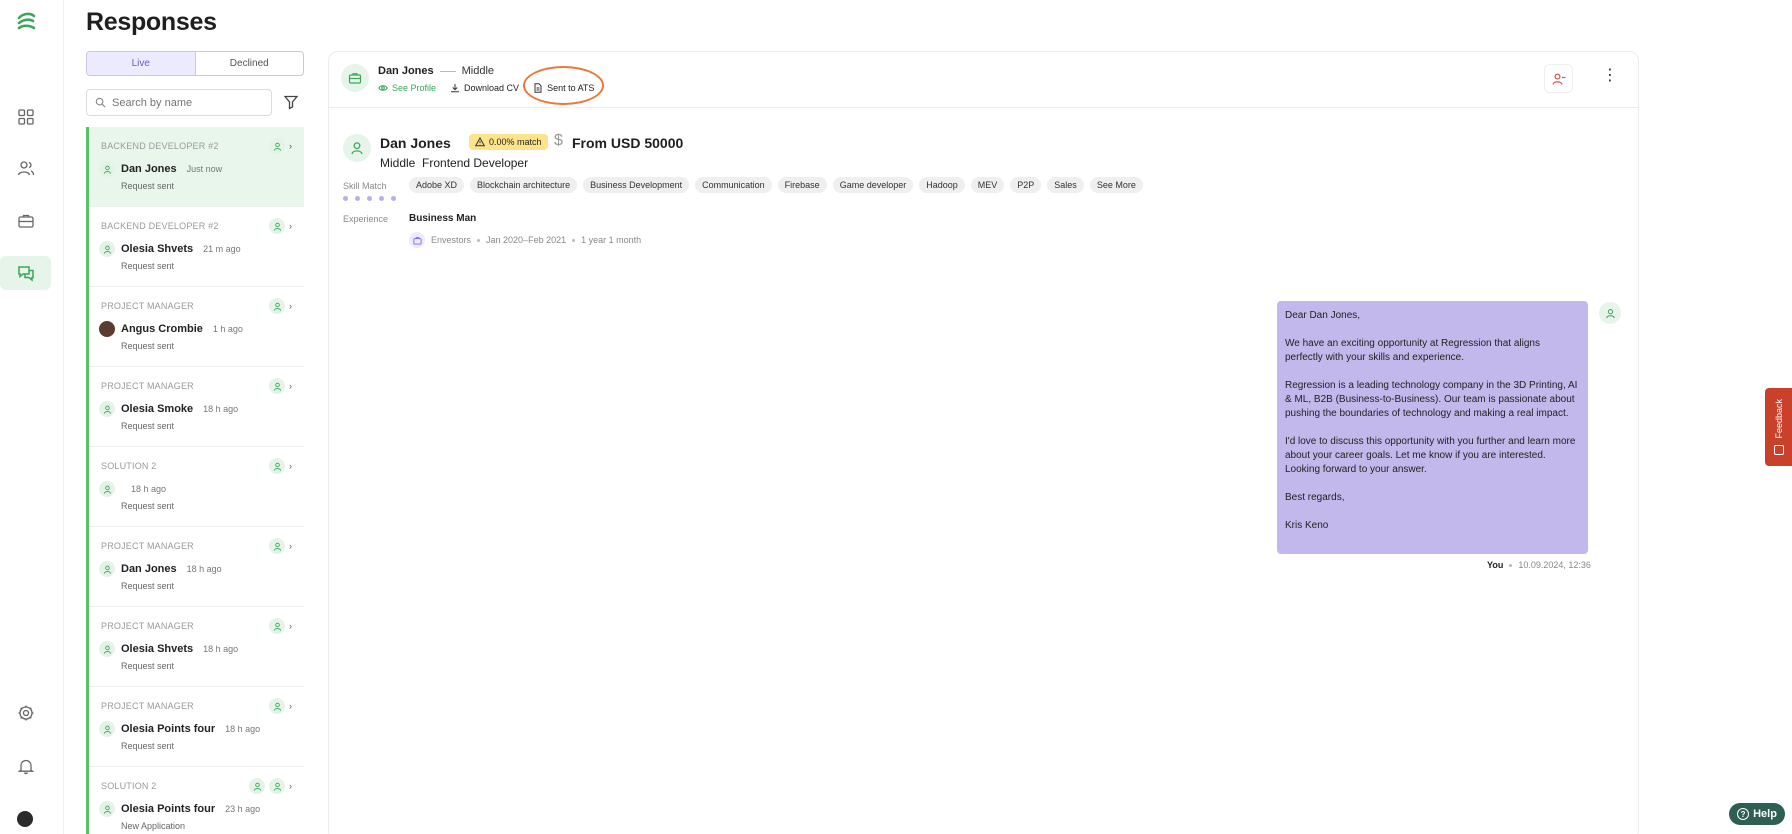 Image resolution: width=1792 pixels, height=834 pixels. I want to click on skill-chip: Sales, so click(1065, 185).